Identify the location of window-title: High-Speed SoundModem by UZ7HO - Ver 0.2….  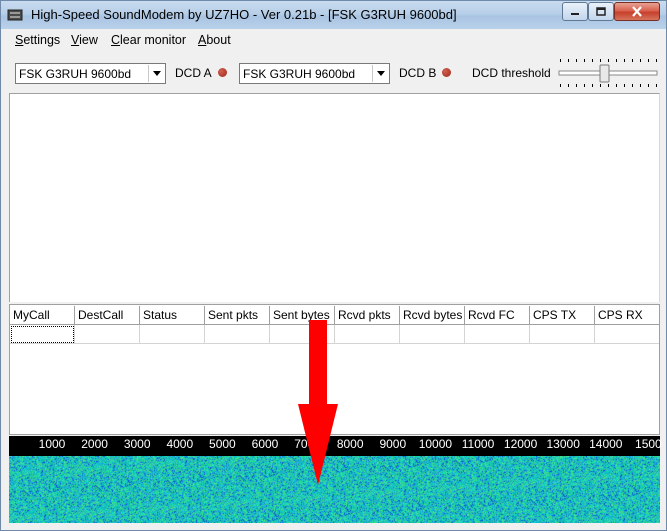
(244, 14).